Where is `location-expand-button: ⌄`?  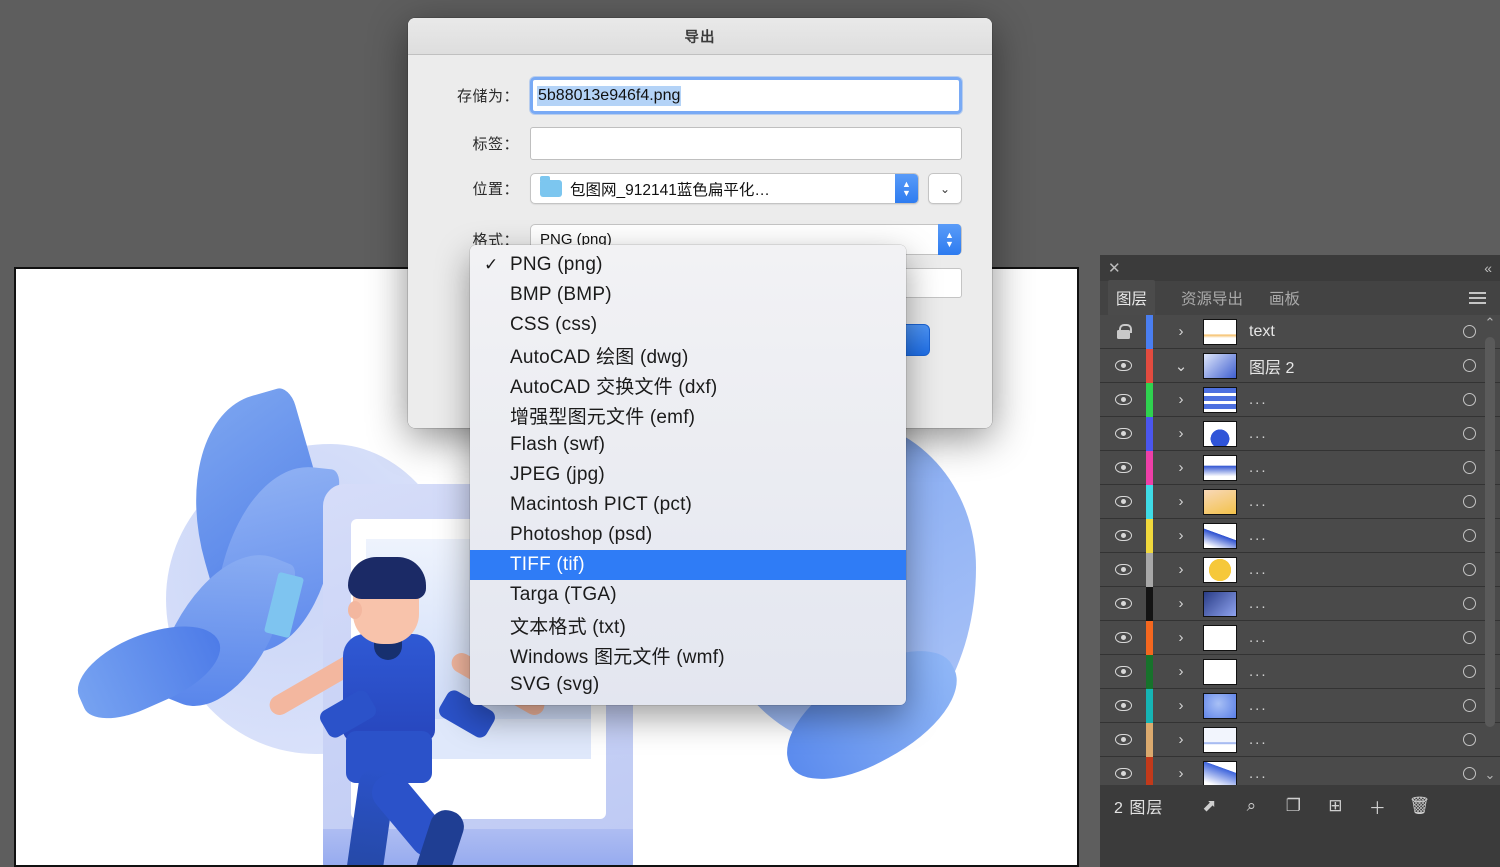
location-expand-button: ⌄ is located at coordinates (945, 188).